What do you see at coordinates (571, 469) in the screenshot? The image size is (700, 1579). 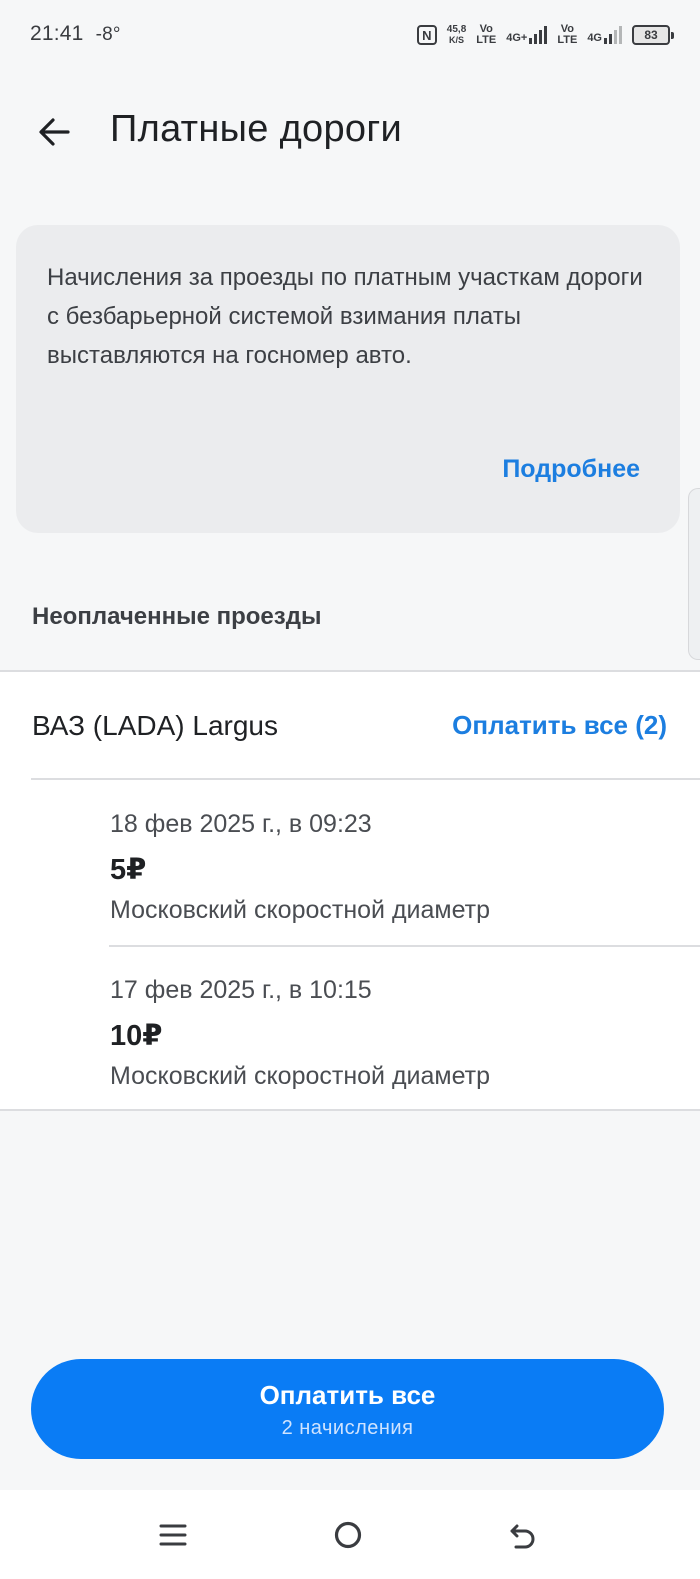 I see `more-info-link: Подробнее` at bounding box center [571, 469].